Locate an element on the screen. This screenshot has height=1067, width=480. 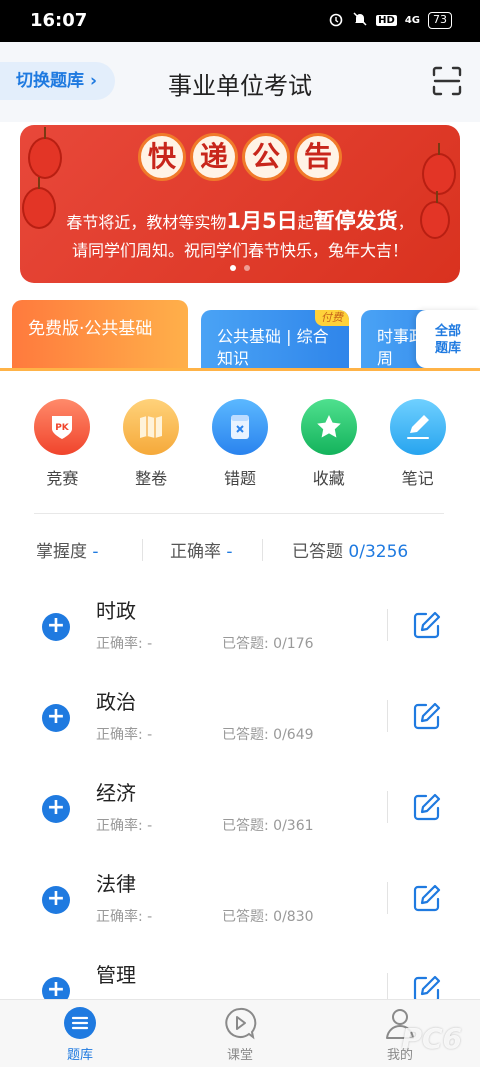
quick-action-wrong-questions: 错题 is located at coordinates (240, 444).